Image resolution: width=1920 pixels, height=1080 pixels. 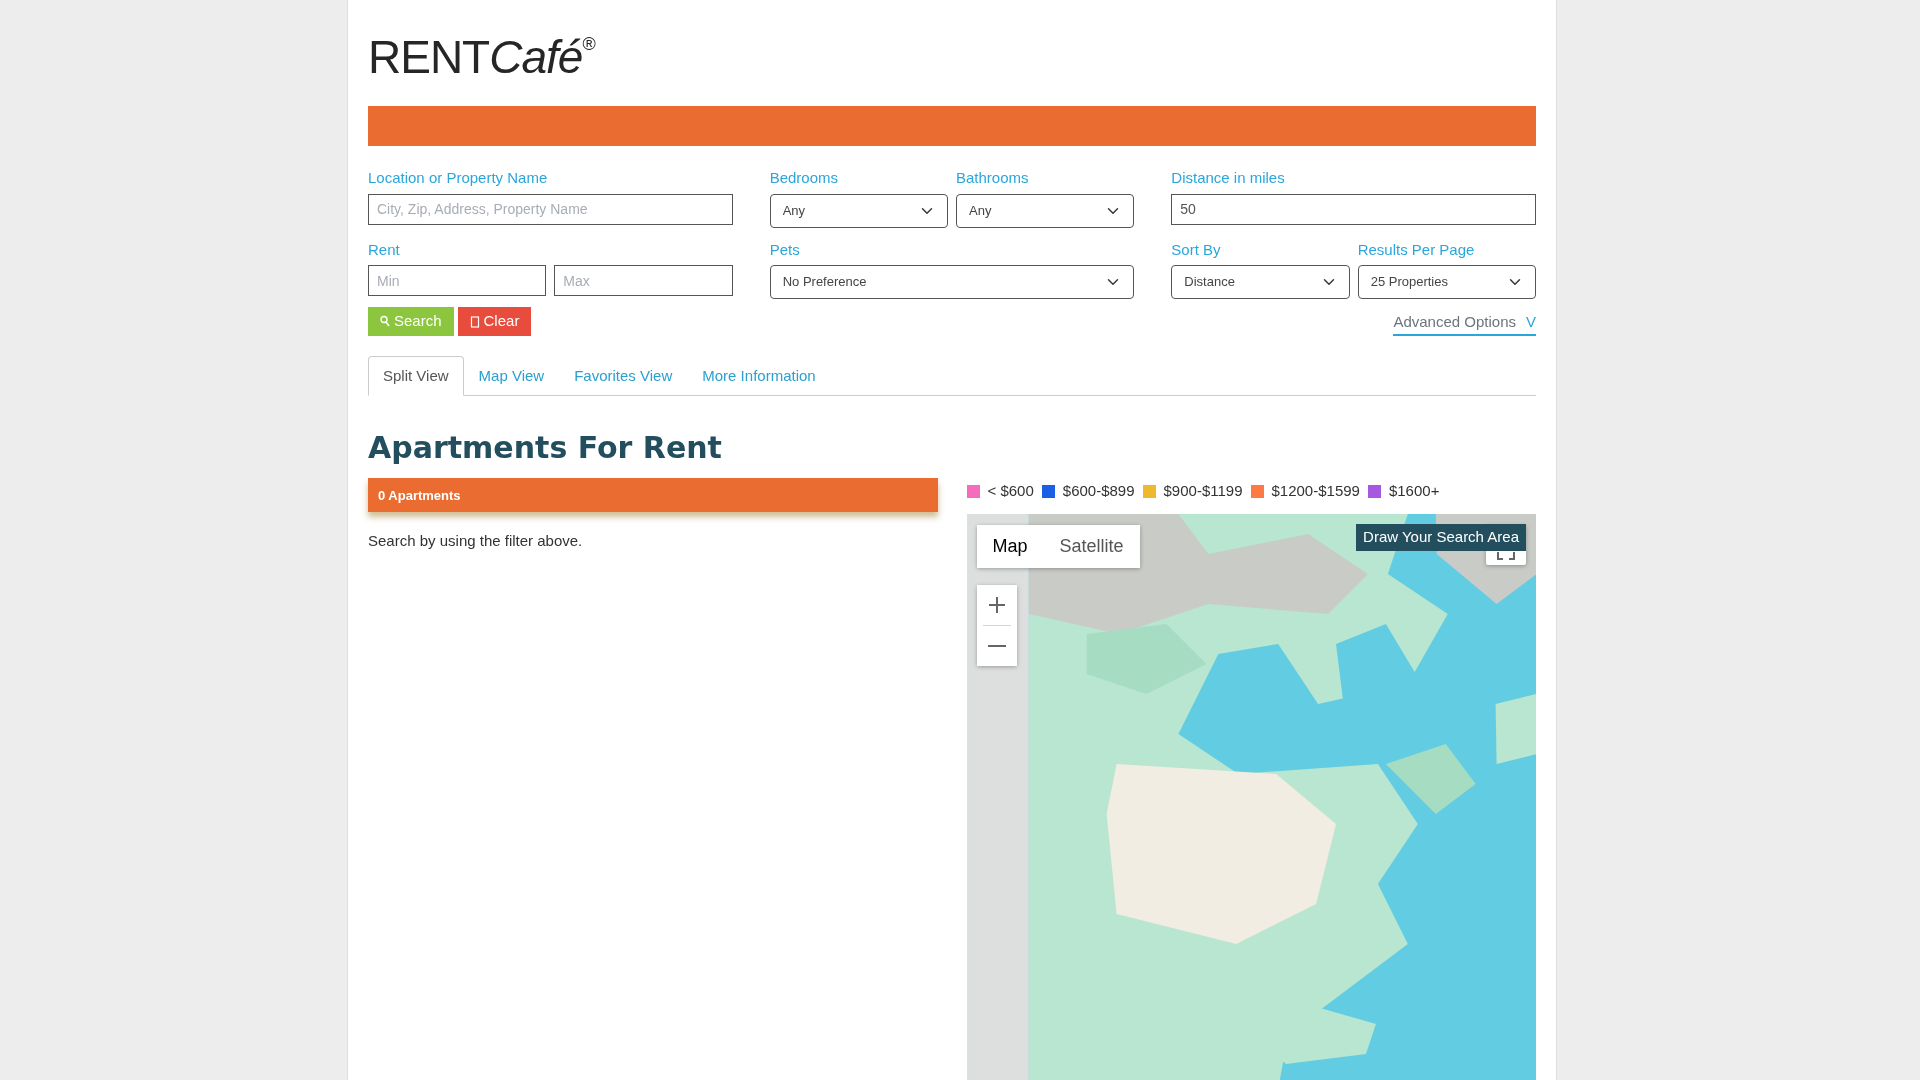 I want to click on clear-button: Clear, so click(x=494, y=321).